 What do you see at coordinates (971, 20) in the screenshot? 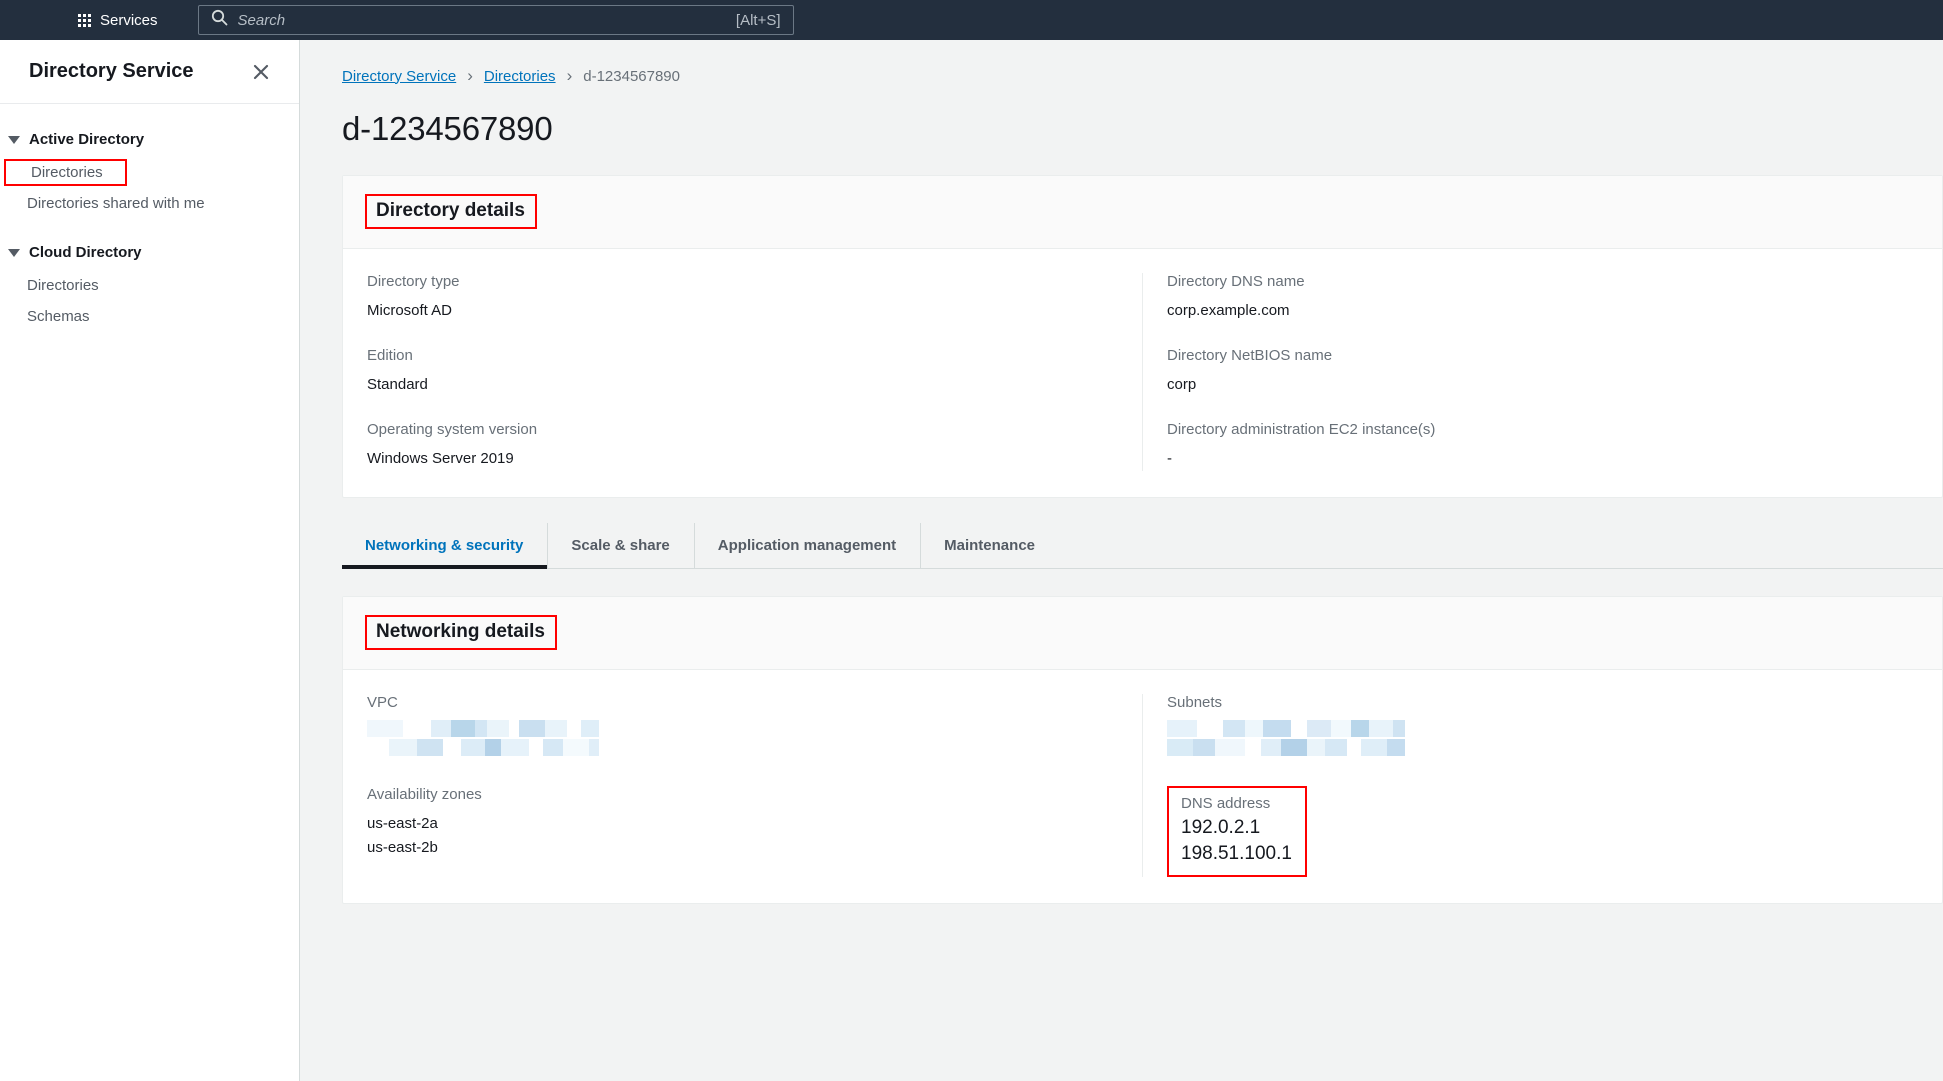
I see `top-navigation-bar: Services [Alt+S]` at bounding box center [971, 20].